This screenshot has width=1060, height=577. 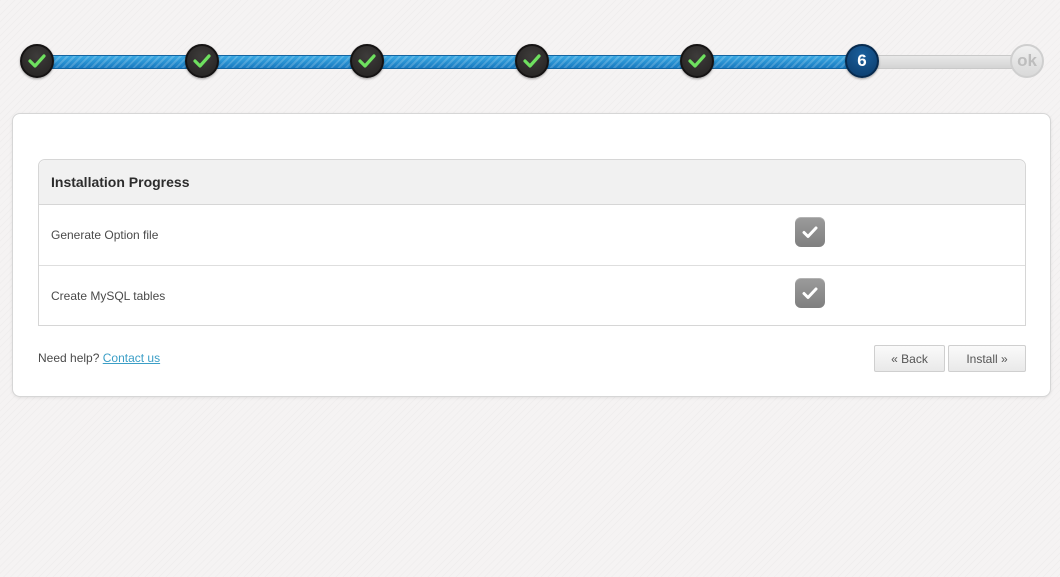 What do you see at coordinates (532, 182) in the screenshot?
I see `table-title: Installation Progress` at bounding box center [532, 182].